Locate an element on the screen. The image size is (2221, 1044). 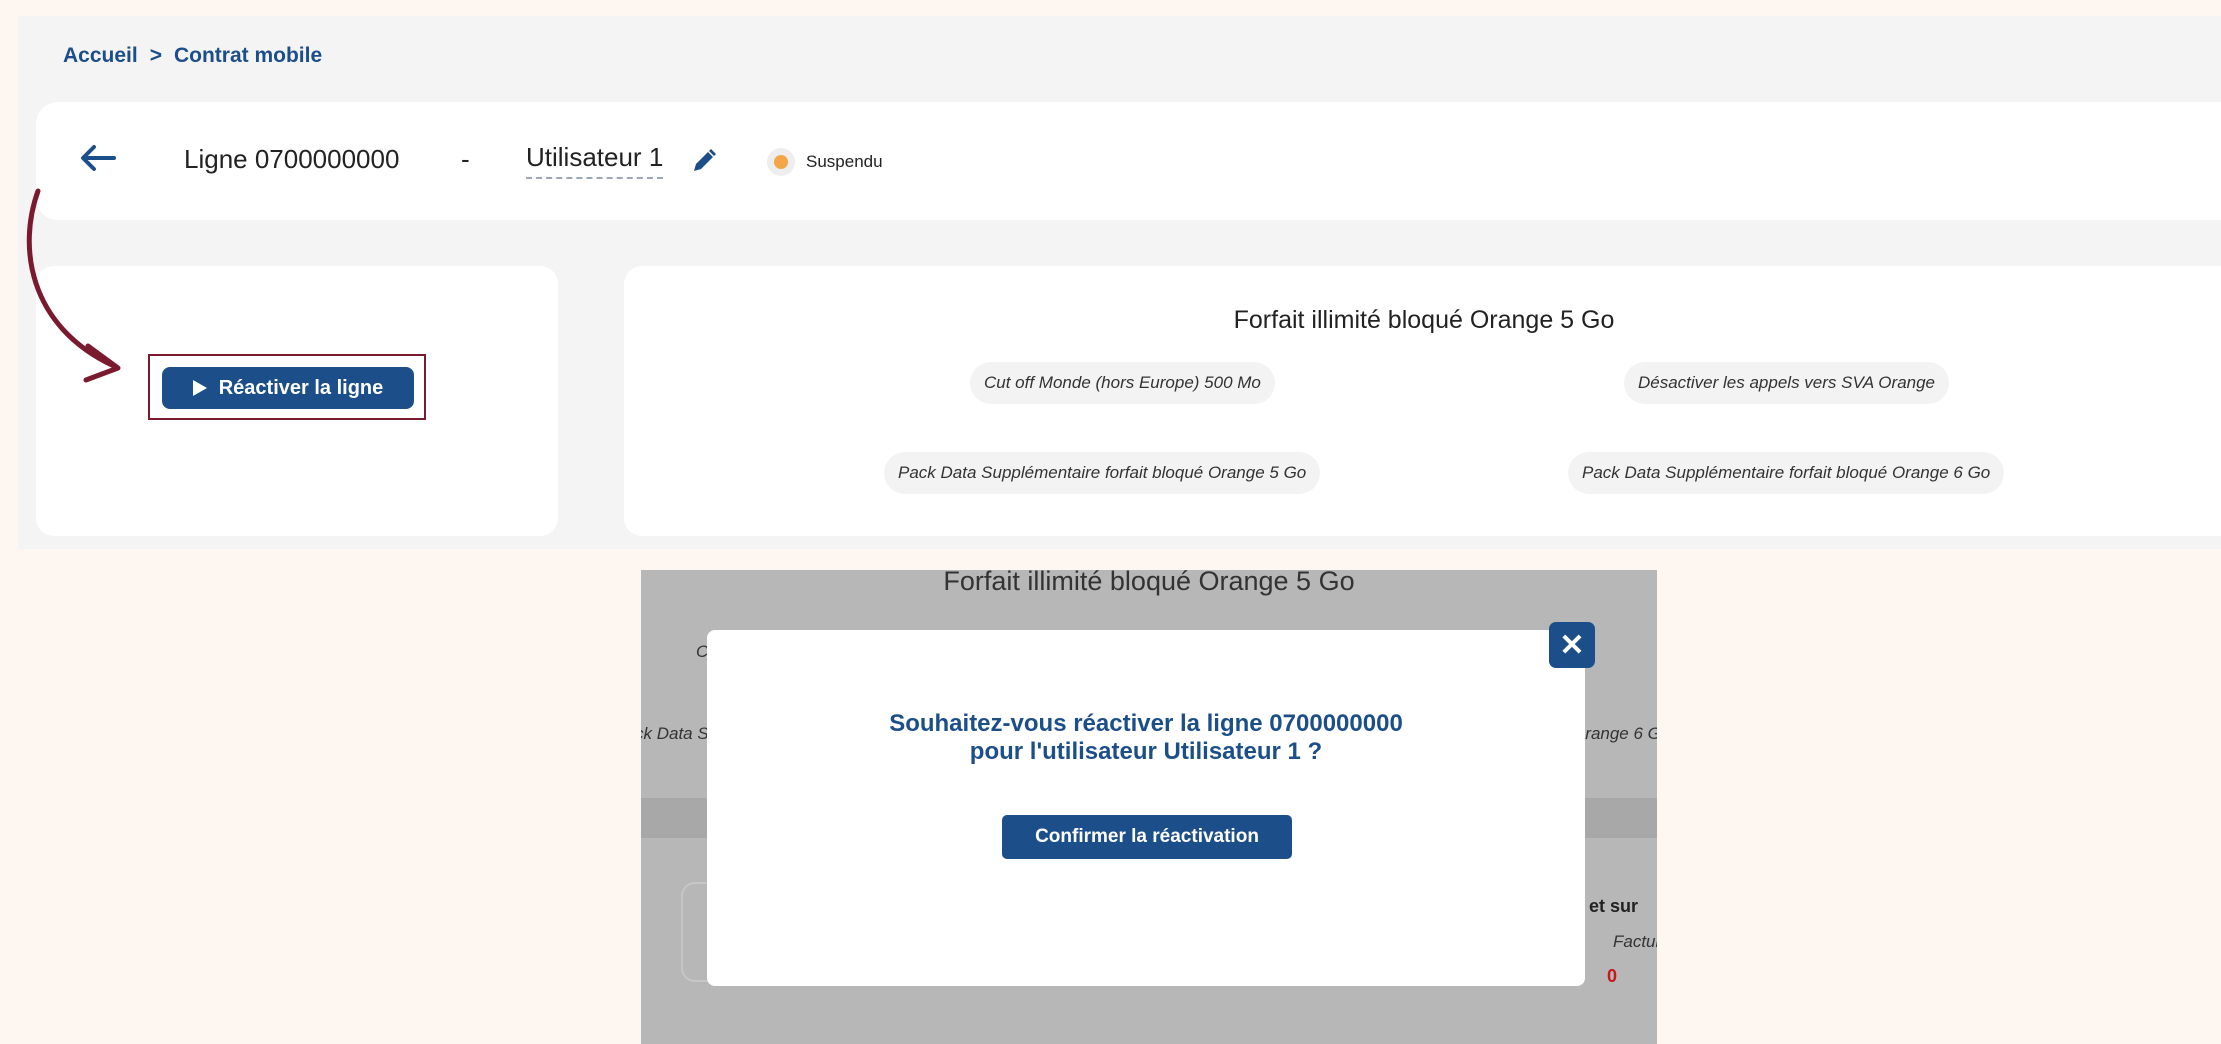
breadcrumb: Accueil > Contrat mobile is located at coordinates (192, 56).